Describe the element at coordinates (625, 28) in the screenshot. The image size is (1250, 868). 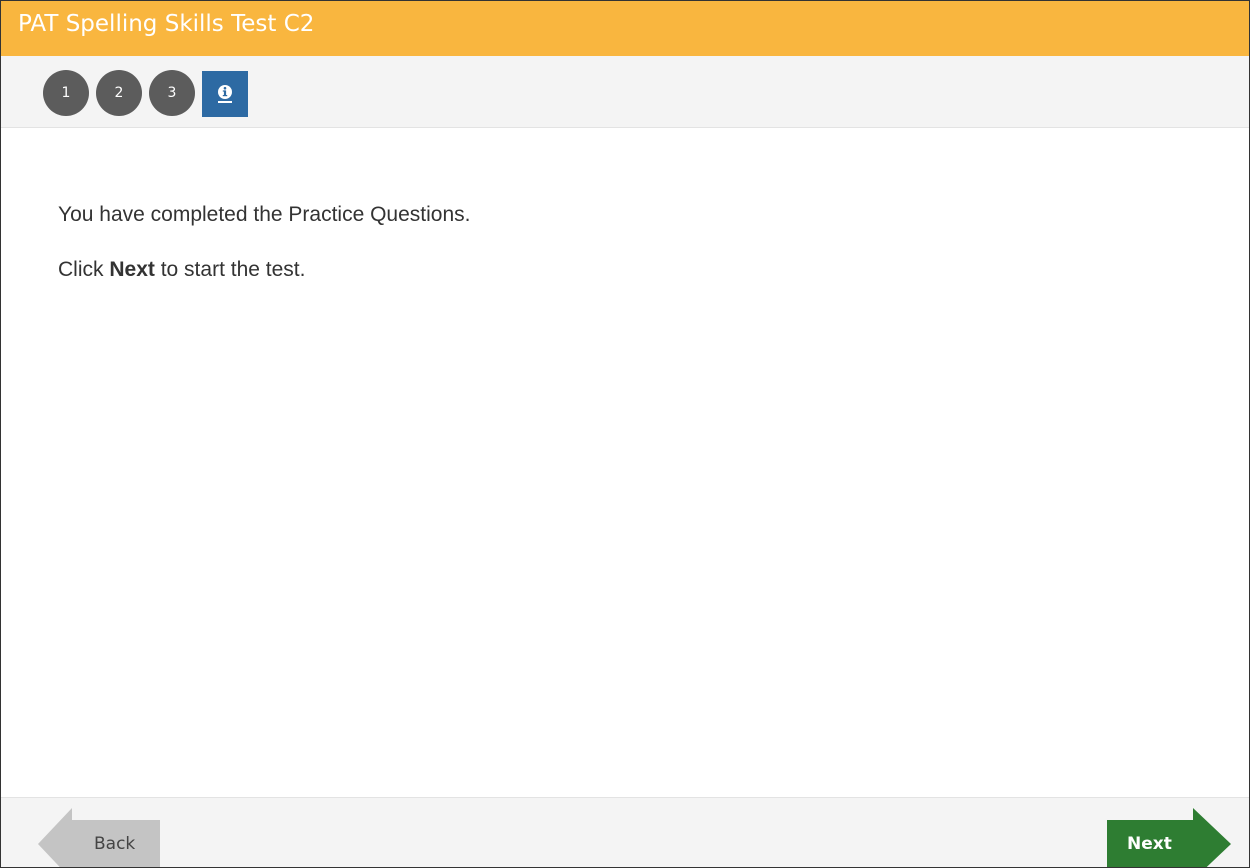
I see `title-bar: PAT Spelling Skills Test C2` at that location.